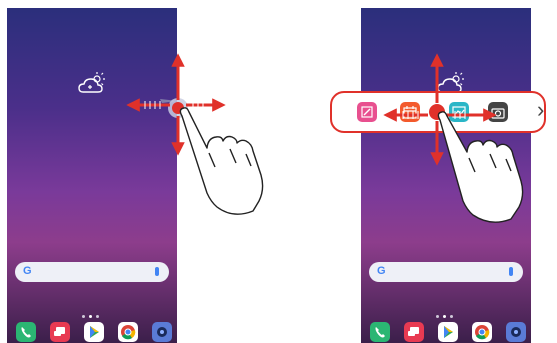  Describe the element at coordinates (540, 110) in the screenshot. I see `chevron-right-icon: ›` at that location.